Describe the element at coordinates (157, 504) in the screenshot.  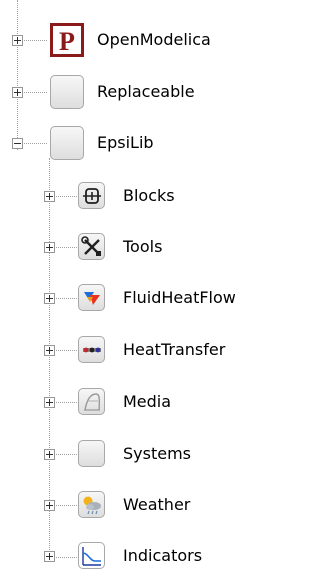
I see `tree-item-label: Weather` at that location.